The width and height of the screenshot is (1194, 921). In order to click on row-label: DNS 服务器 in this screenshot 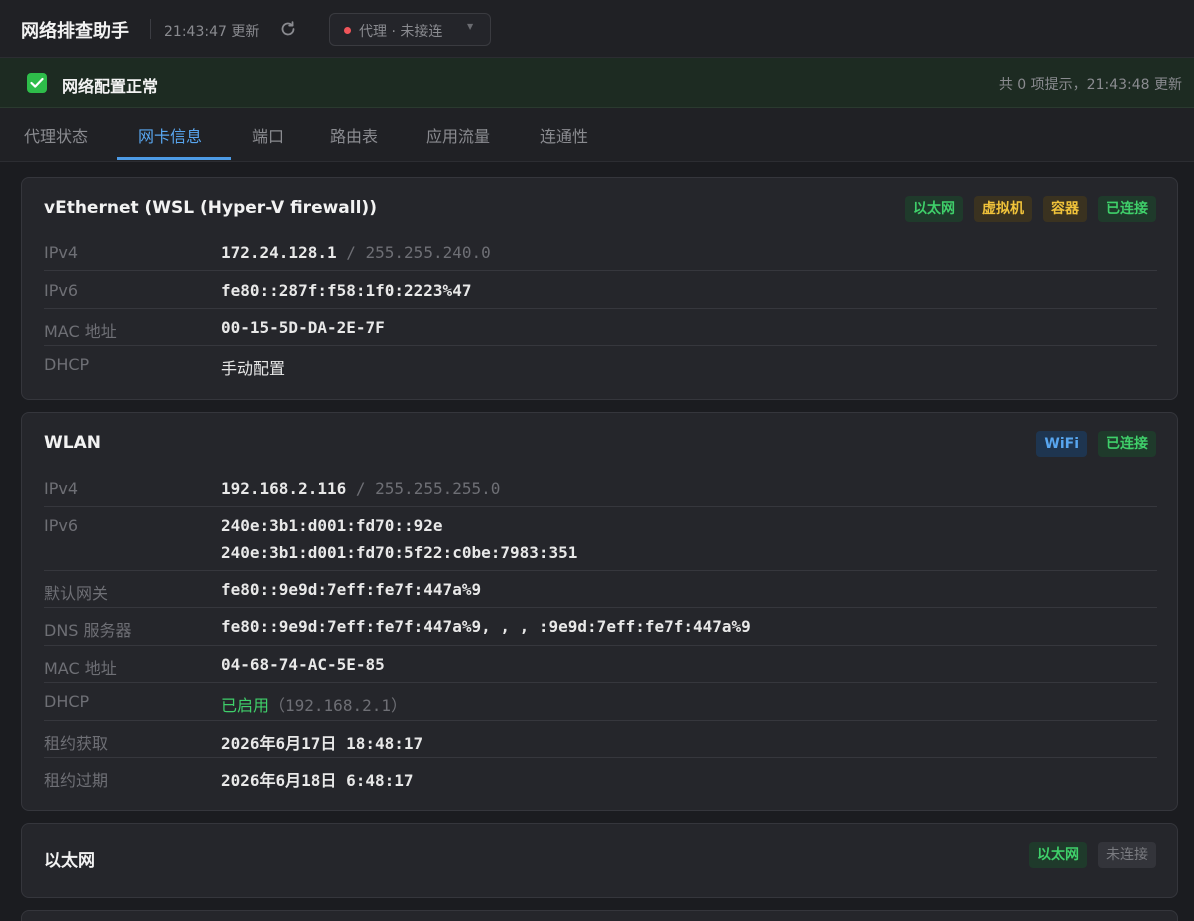, I will do `click(88, 630)`.